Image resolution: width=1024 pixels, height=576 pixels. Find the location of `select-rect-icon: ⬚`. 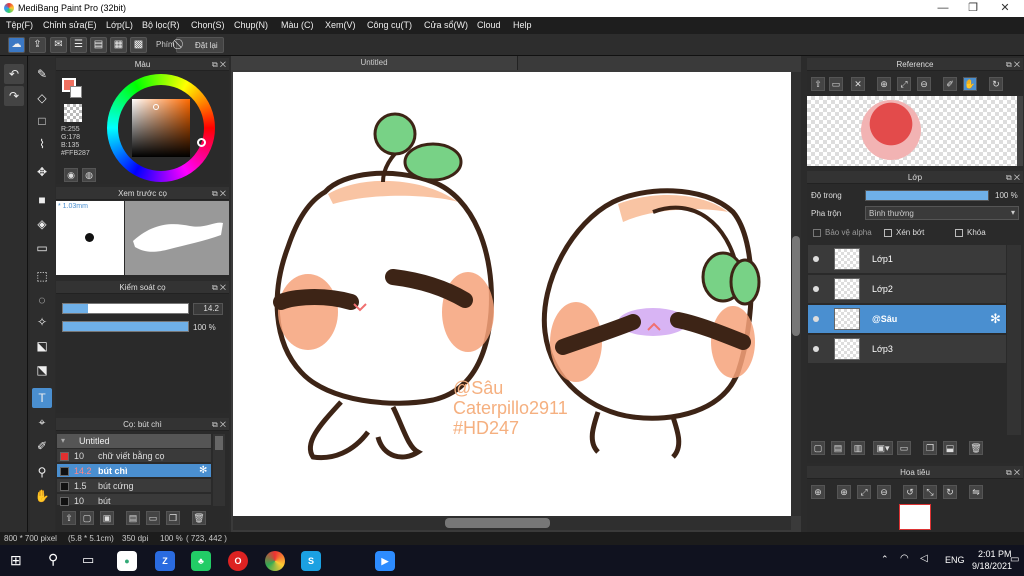

select-rect-icon: ⬚ is located at coordinates (42, 276).